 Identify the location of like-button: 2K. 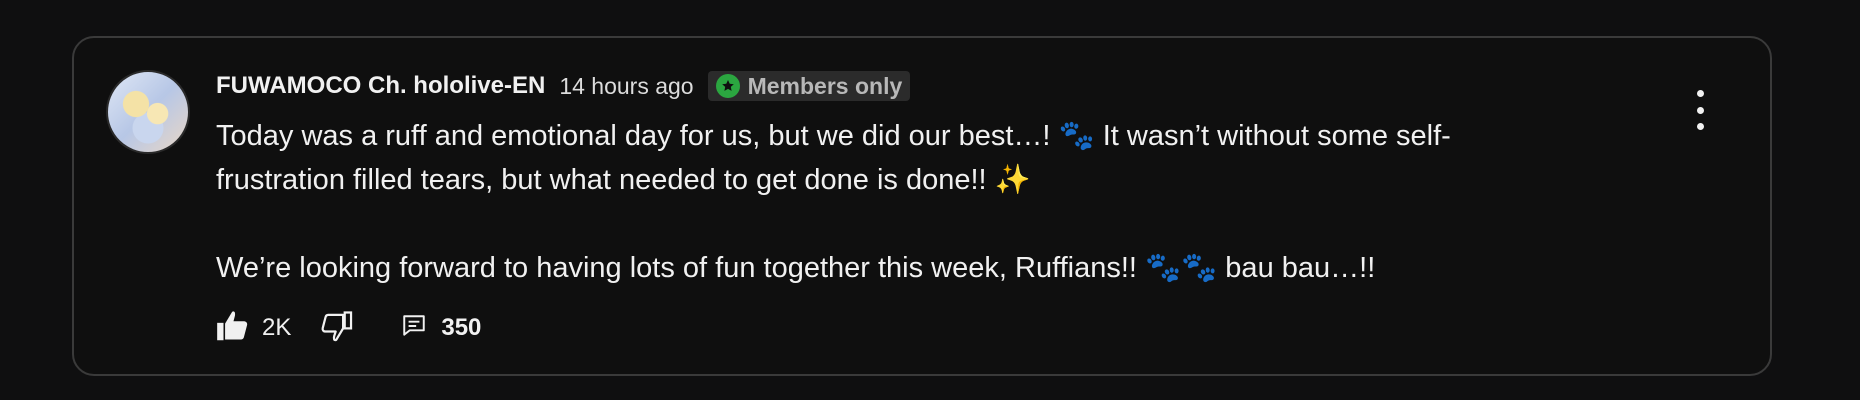
(252, 328).